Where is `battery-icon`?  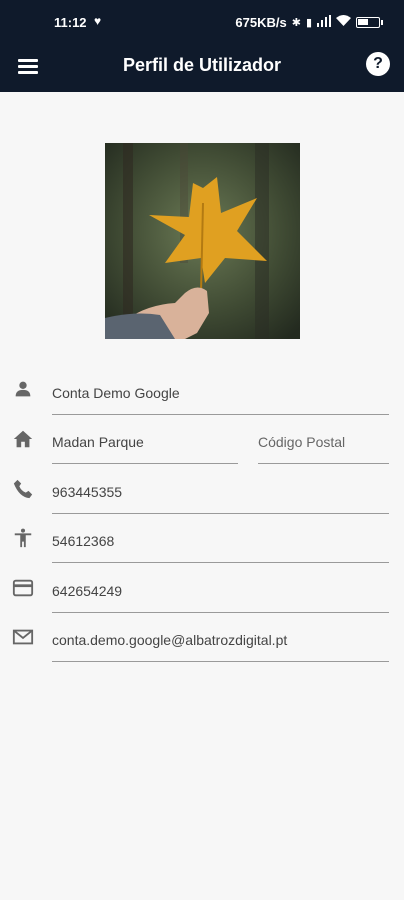 battery-icon is located at coordinates (369, 22).